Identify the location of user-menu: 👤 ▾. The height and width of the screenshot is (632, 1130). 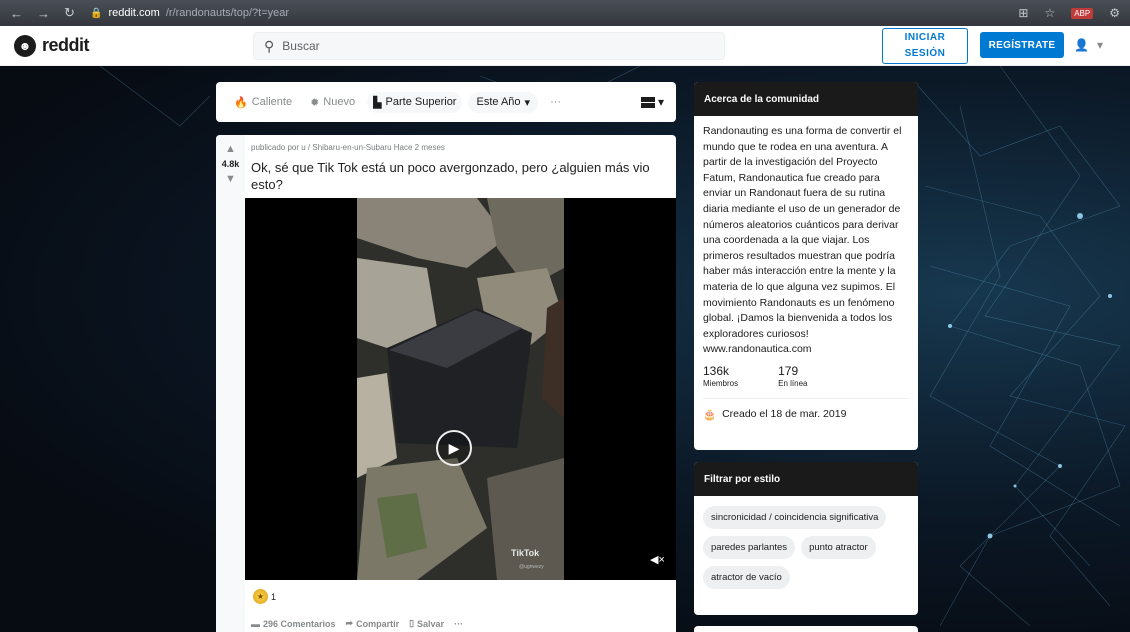
(1088, 45).